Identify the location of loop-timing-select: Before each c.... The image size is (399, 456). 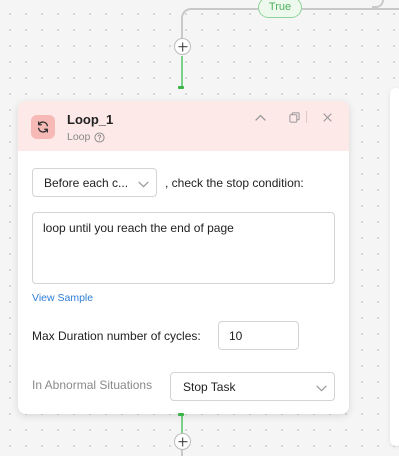
(94, 182).